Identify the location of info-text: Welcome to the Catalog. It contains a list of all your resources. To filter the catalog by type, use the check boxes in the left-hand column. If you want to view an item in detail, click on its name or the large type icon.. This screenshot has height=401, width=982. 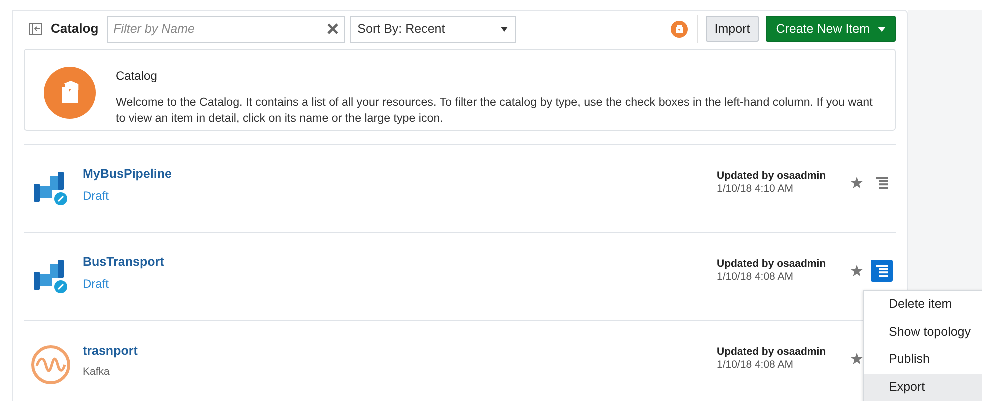
(495, 111).